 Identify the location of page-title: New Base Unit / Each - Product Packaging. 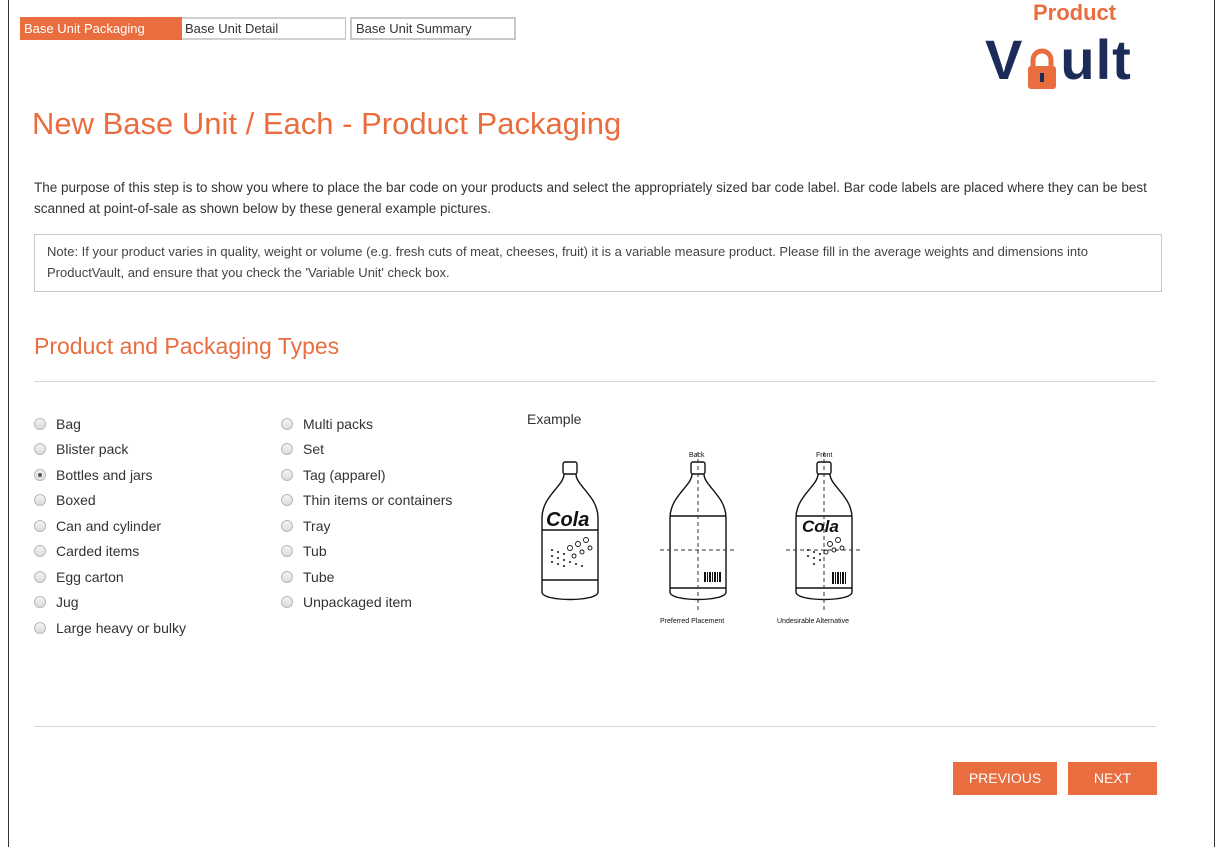
(327, 123).